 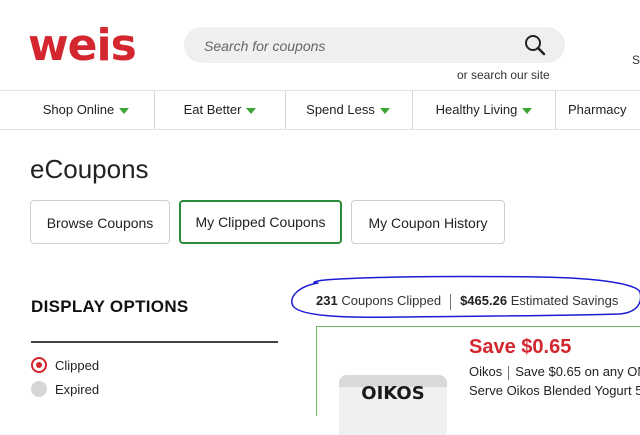 I want to click on coupon-detail: Save $0.65 on any ON, so click(x=577, y=371).